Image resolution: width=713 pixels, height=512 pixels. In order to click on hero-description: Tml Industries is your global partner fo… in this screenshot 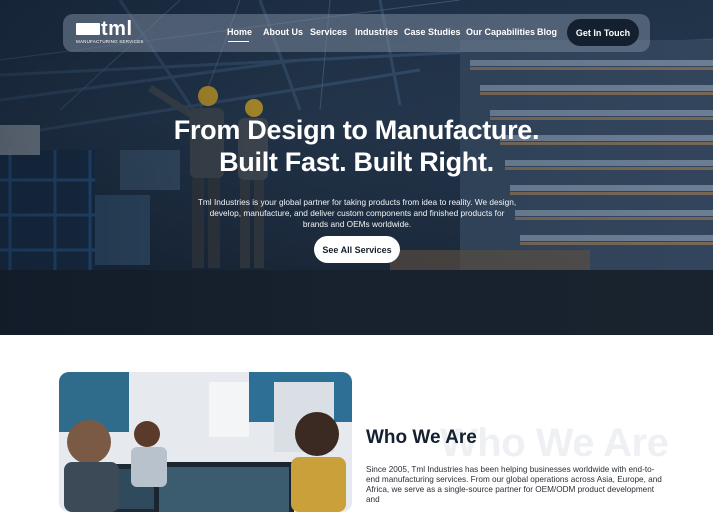, I will do `click(357, 213)`.